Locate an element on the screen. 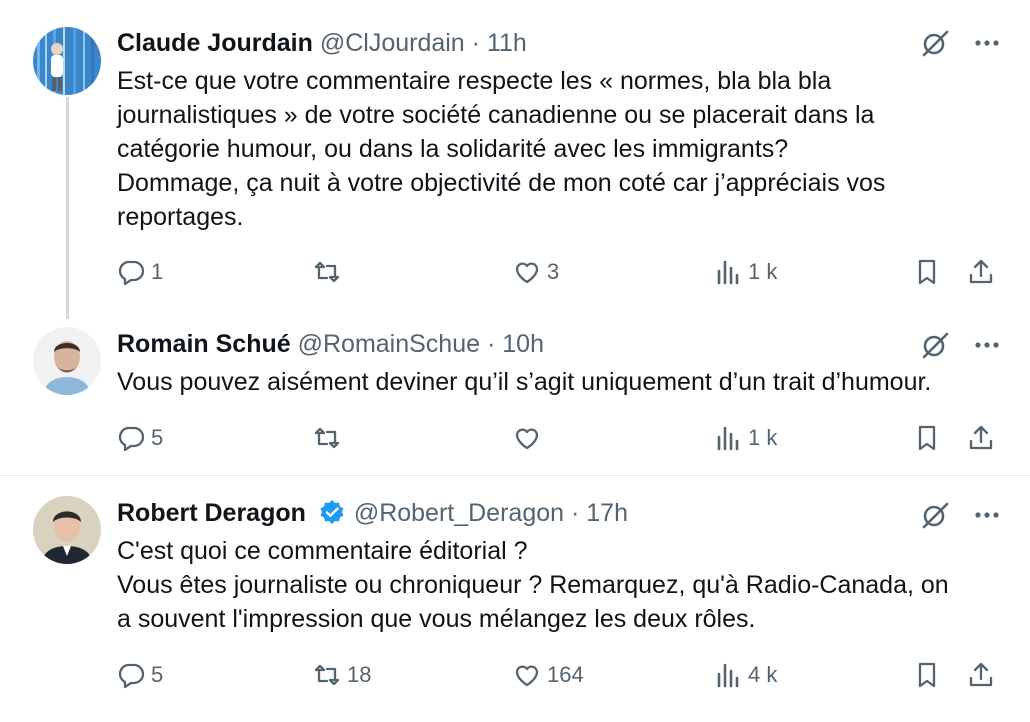 This screenshot has height=722, width=1030. timestamp: 17h is located at coordinates (607, 513).